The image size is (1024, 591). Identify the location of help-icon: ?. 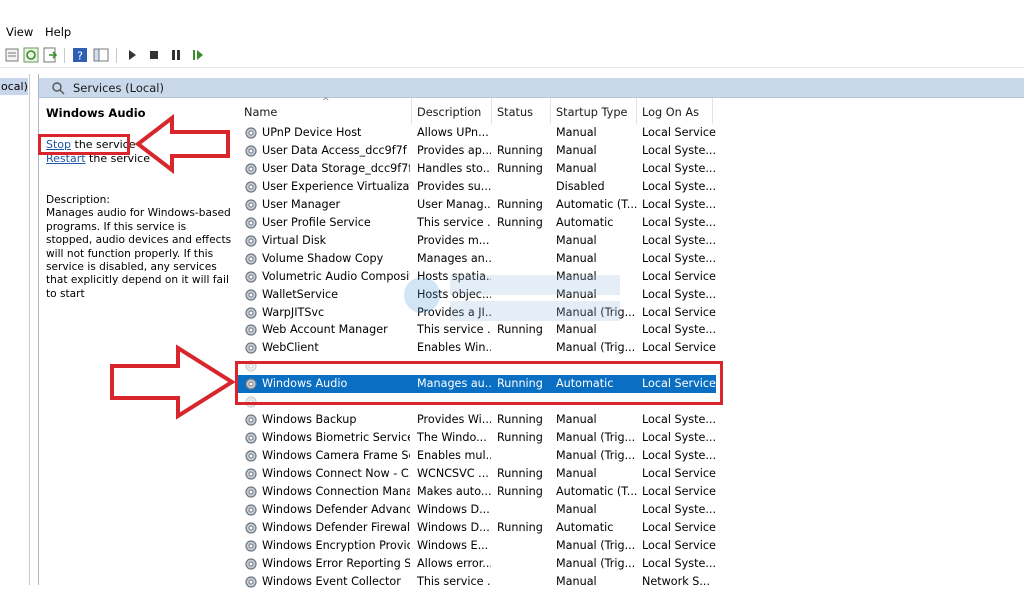
(80, 55).